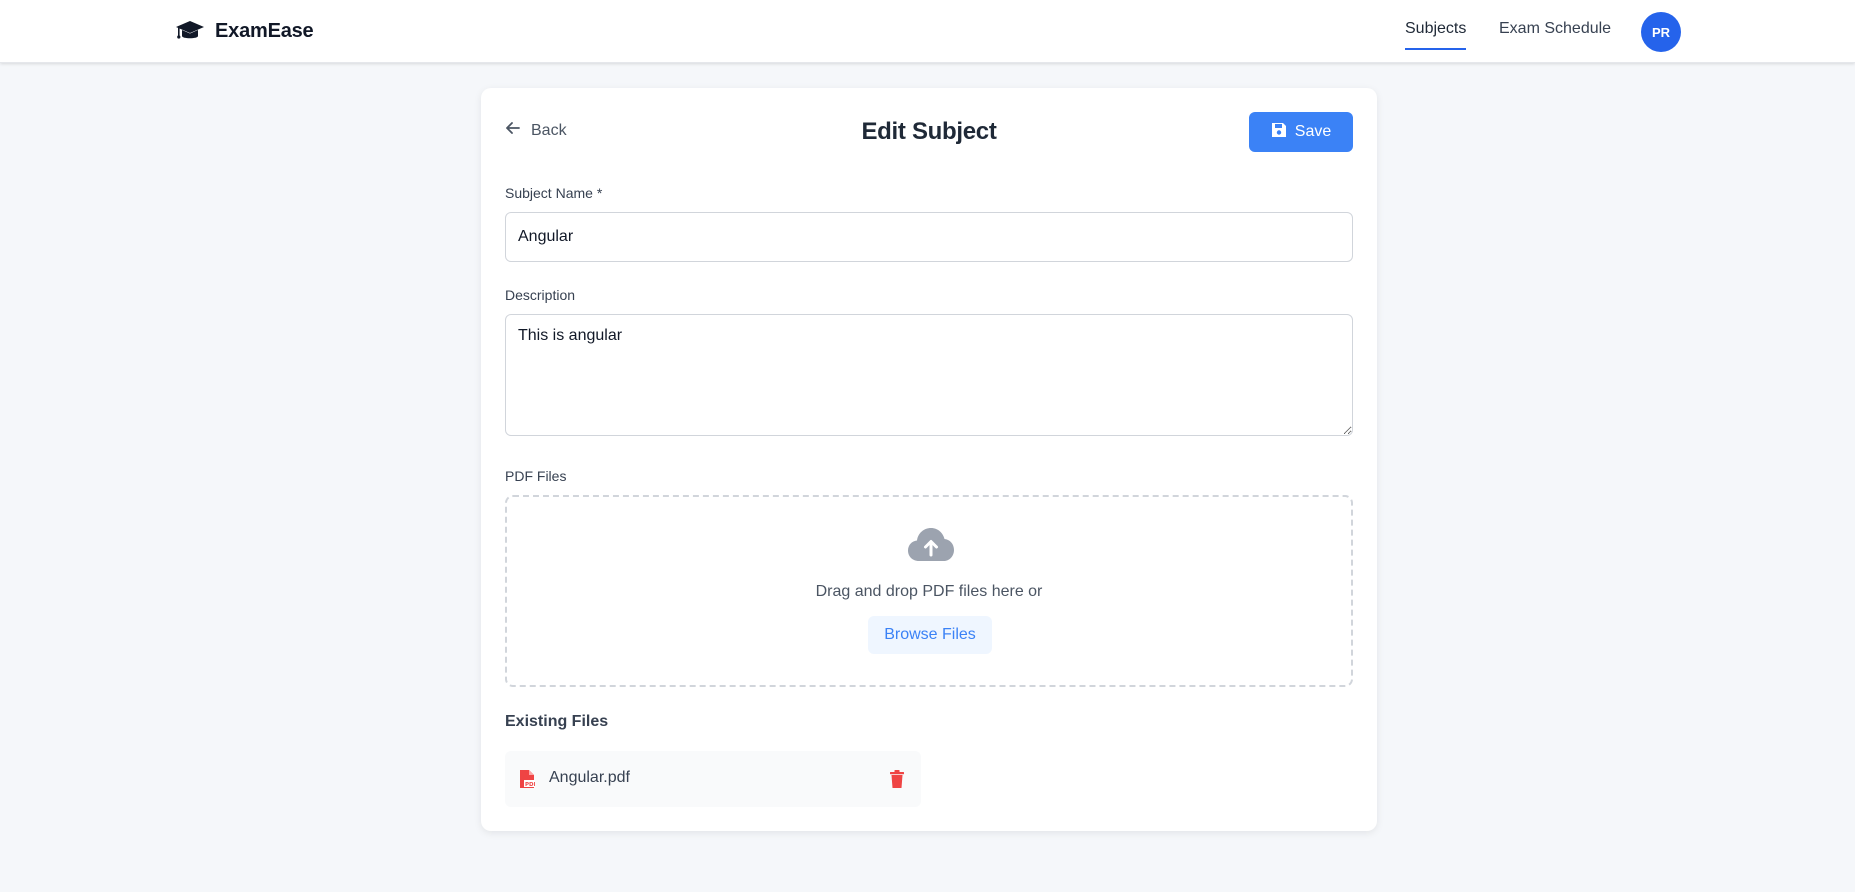 The image size is (1855, 892). I want to click on svg-text: PDF, so click(530, 785).